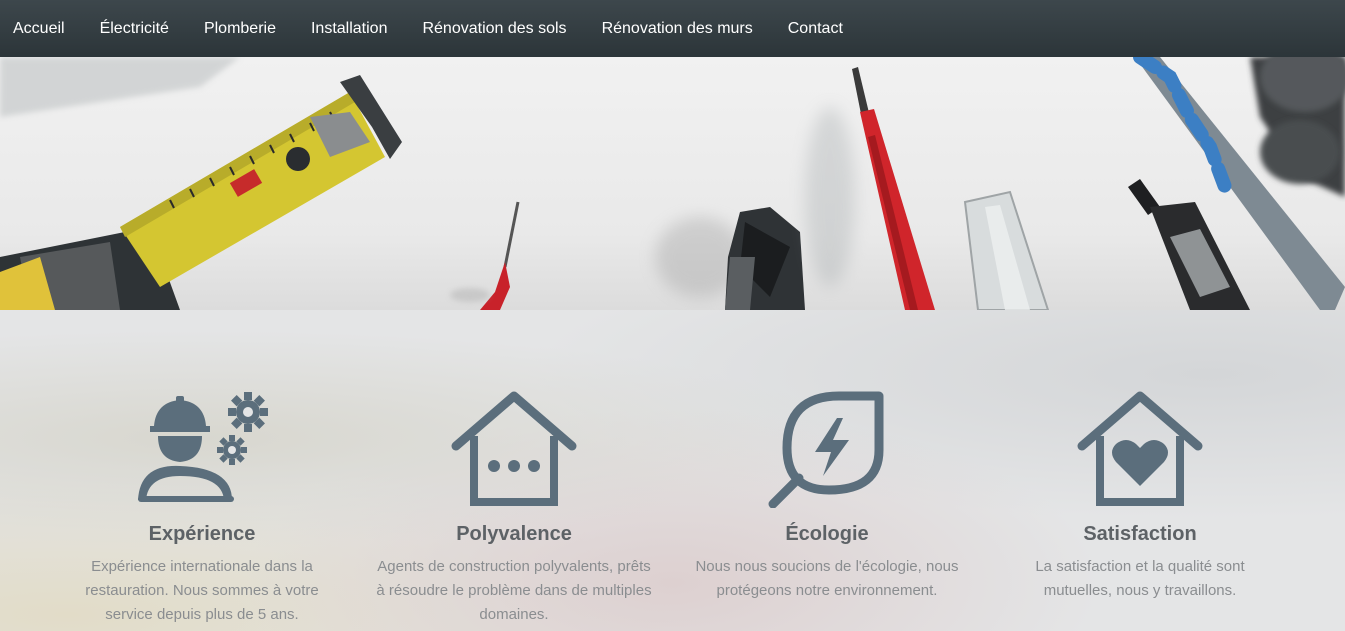 The height and width of the screenshot is (631, 1345). What do you see at coordinates (827, 449) in the screenshot?
I see `leaf-bolt-icon` at bounding box center [827, 449].